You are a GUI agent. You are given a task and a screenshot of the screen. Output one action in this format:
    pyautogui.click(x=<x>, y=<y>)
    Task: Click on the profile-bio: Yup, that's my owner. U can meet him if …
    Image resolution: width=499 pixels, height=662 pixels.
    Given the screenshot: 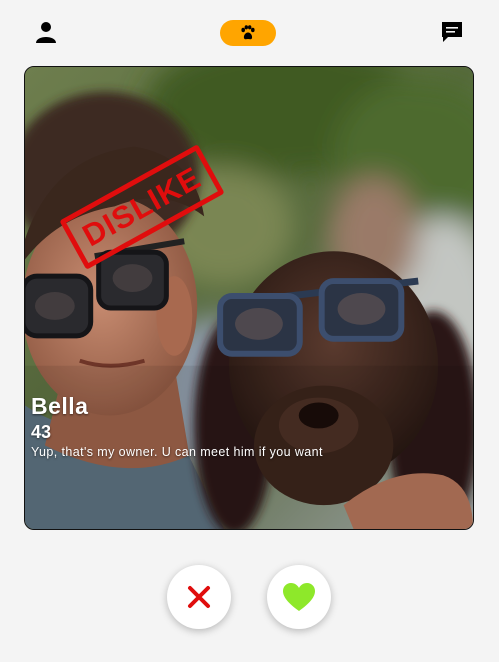 What is the action you would take?
    pyautogui.click(x=177, y=452)
    